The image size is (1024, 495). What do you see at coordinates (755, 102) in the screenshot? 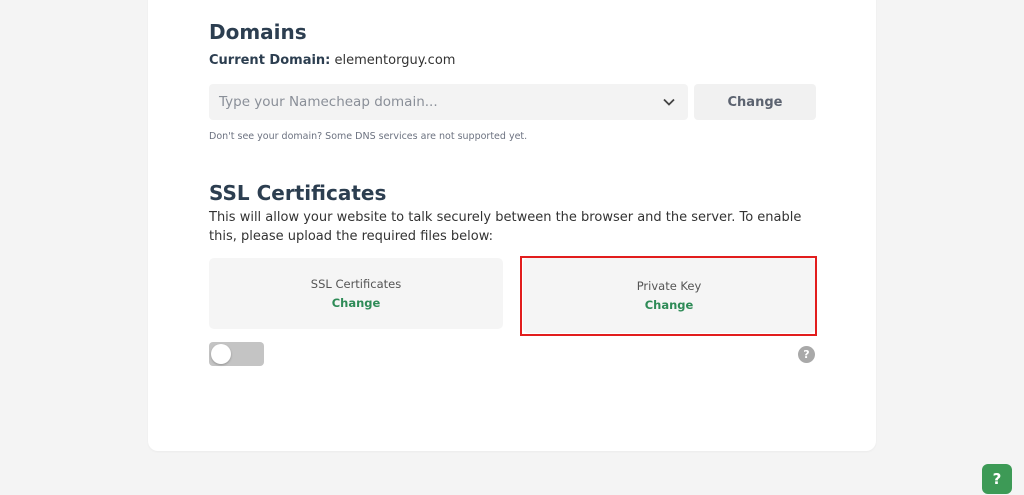
I see `change-domain-button: Change` at bounding box center [755, 102].